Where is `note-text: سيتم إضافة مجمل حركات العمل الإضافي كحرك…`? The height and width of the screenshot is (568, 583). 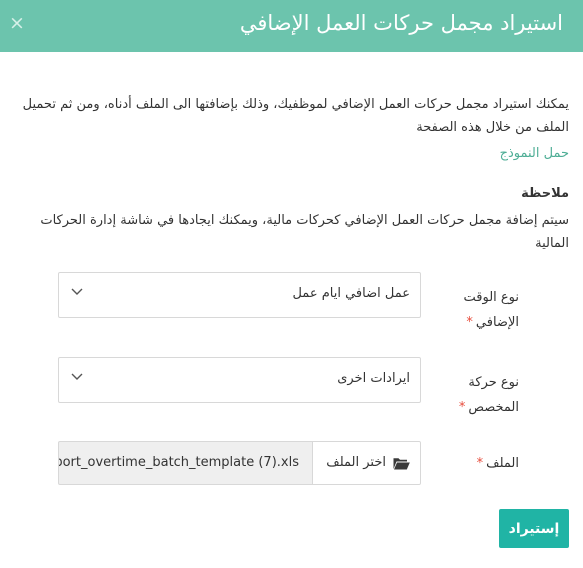 note-text: سيتم إضافة مجمل حركات العمل الإضافي كحرك… is located at coordinates (304, 232).